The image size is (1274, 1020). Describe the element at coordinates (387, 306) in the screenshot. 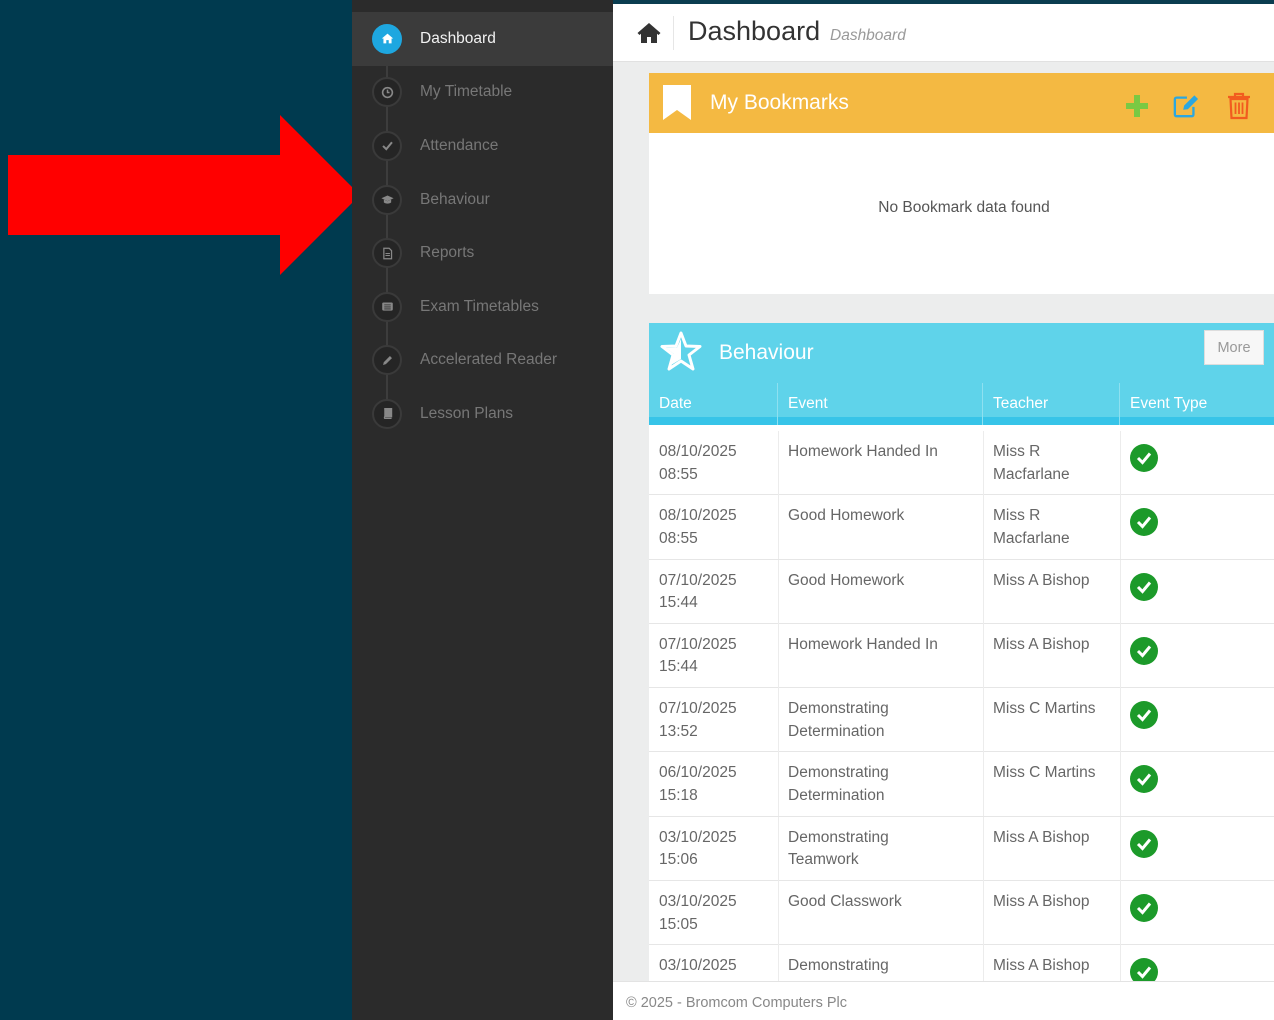

I see `list-icon` at that location.